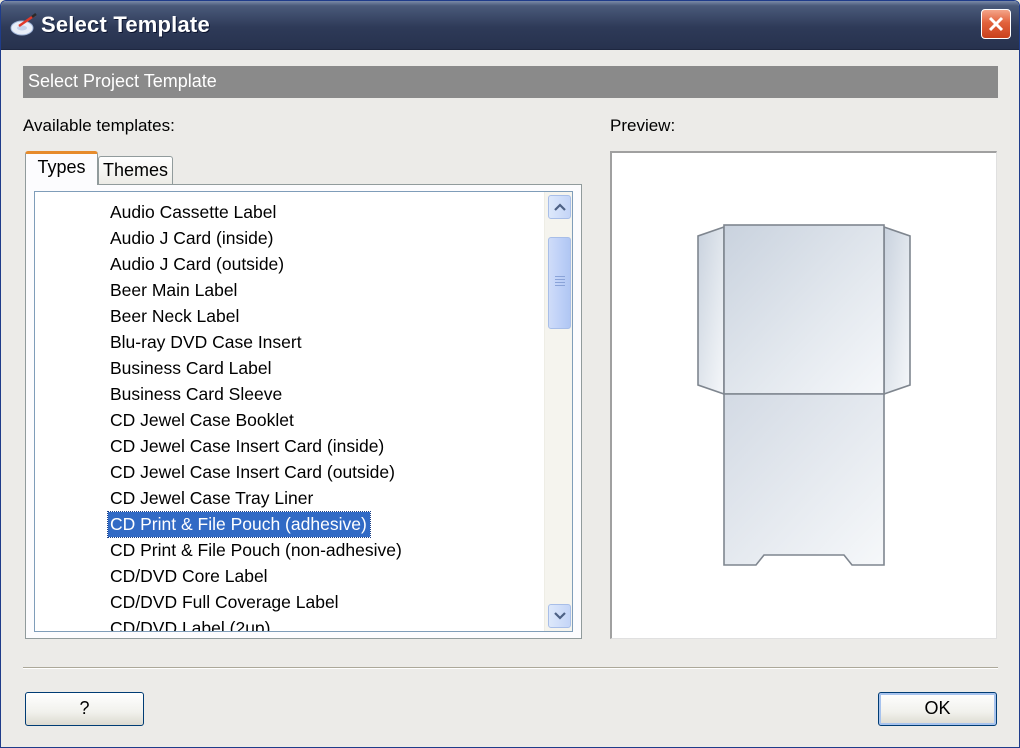 The height and width of the screenshot is (748, 1020). Describe the element at coordinates (291, 394) in the screenshot. I see `list-item: Business Card Sleeve` at that location.